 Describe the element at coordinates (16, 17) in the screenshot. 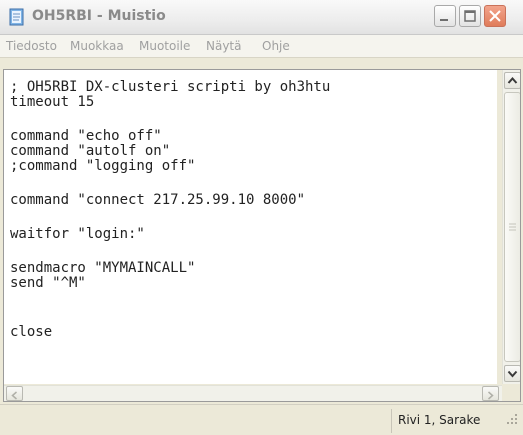

I see `notepad-icon` at that location.